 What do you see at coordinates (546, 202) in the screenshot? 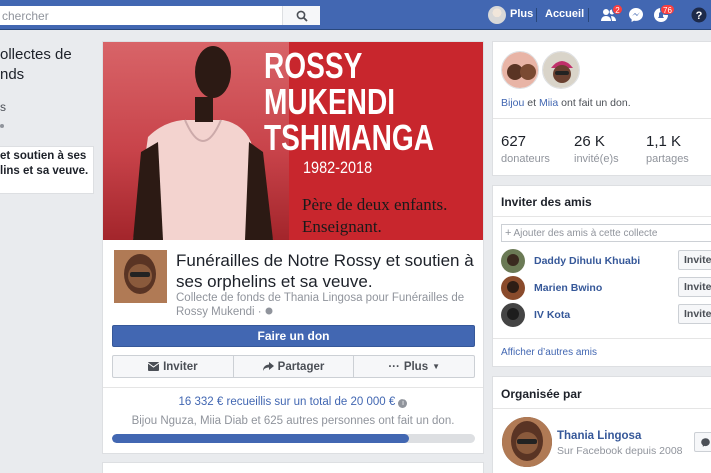
I see `invite-card-title: Inviter des amis` at bounding box center [546, 202].